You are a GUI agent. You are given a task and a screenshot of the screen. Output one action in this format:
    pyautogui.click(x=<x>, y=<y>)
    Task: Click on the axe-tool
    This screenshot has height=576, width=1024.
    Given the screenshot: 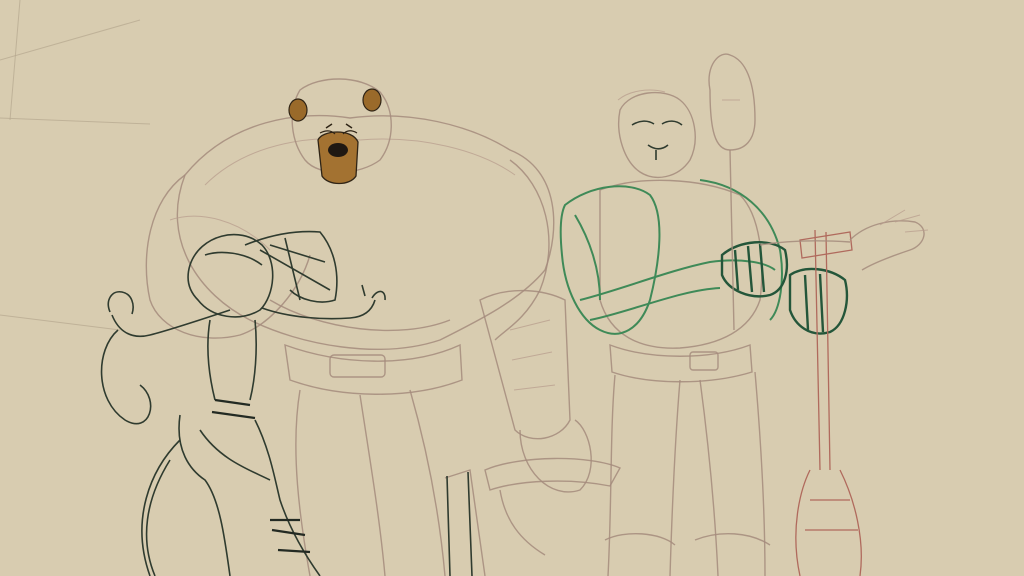 What is the action you would take?
    pyautogui.click(x=532, y=516)
    